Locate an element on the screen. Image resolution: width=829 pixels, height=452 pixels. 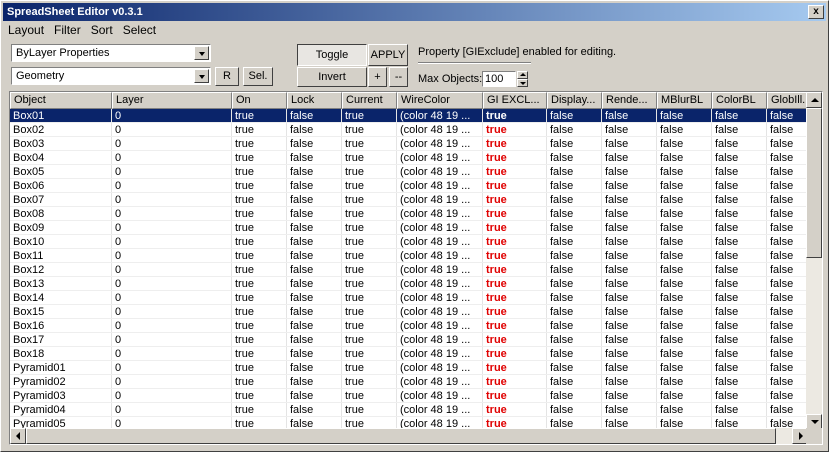
menu-filter: Filter is located at coordinates (67, 30).